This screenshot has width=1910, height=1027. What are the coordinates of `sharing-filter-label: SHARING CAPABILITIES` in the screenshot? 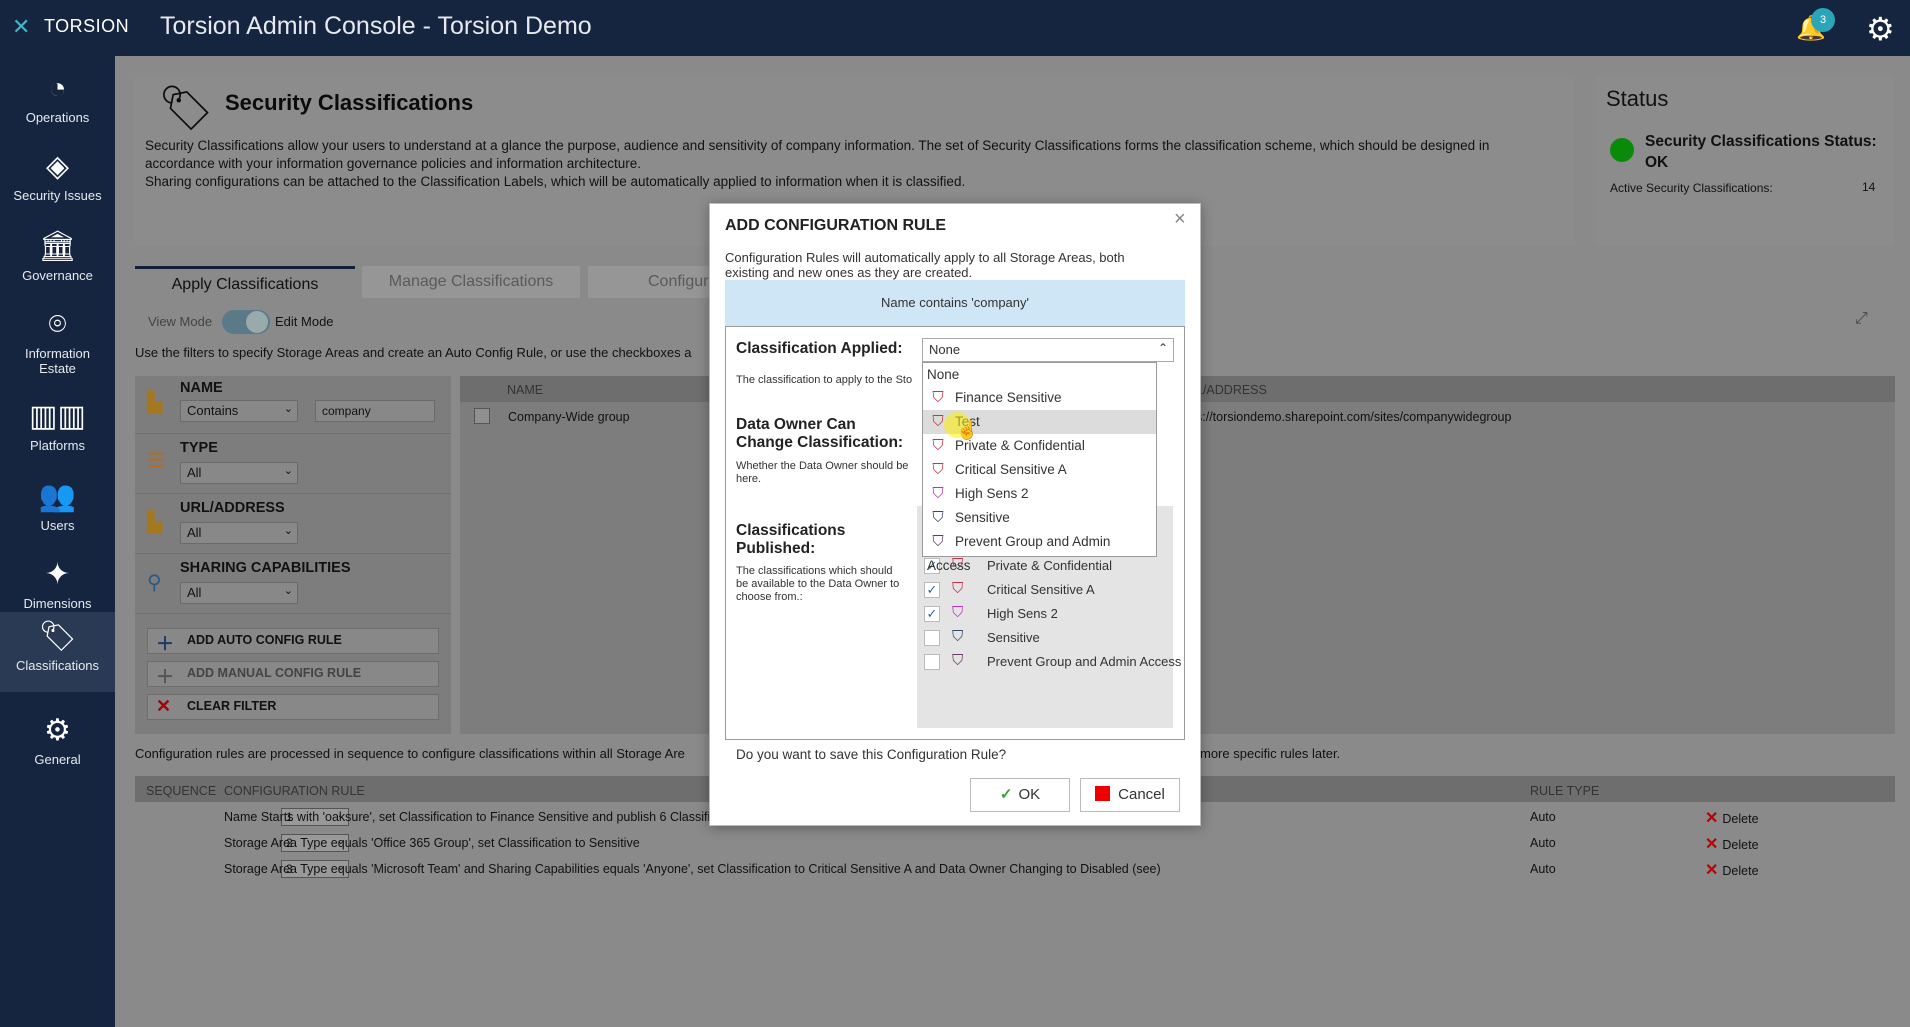 It's located at (265, 568).